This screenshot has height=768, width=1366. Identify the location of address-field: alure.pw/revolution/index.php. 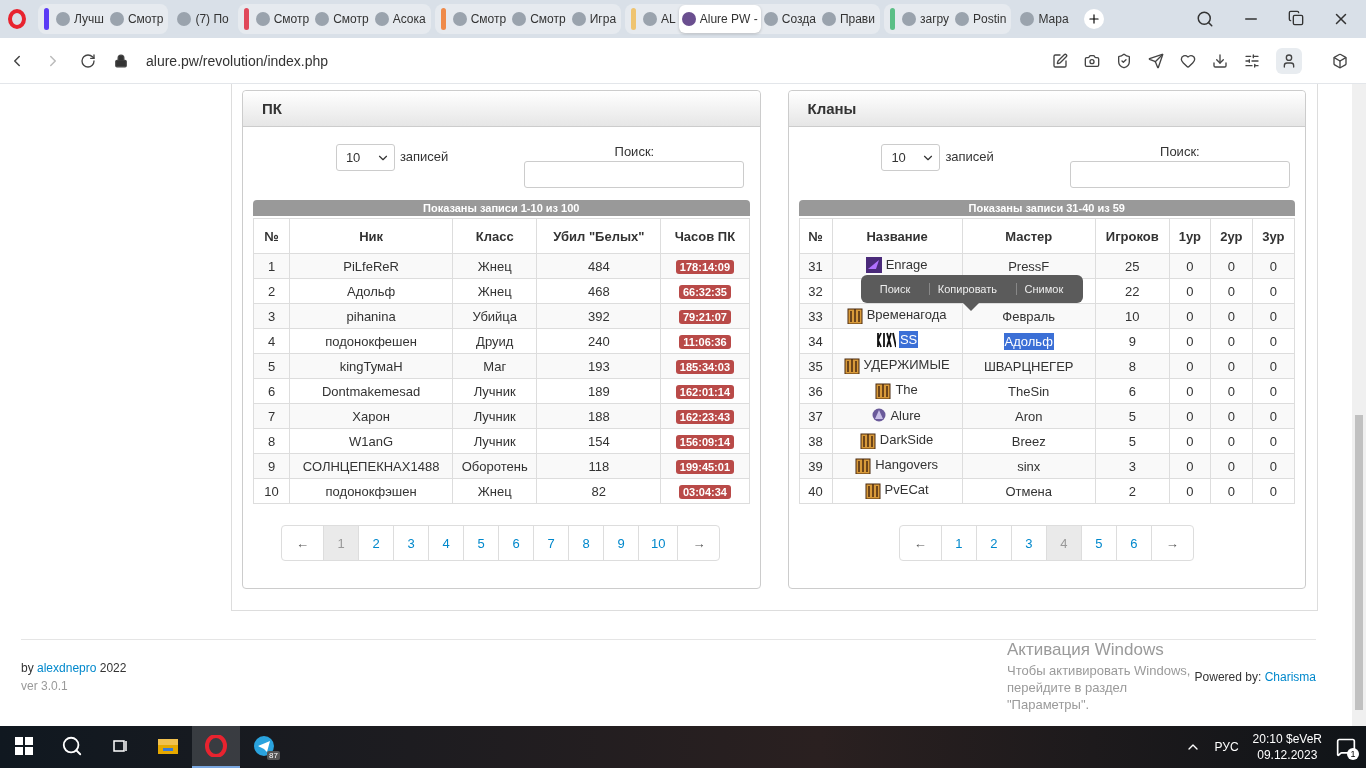
(237, 60).